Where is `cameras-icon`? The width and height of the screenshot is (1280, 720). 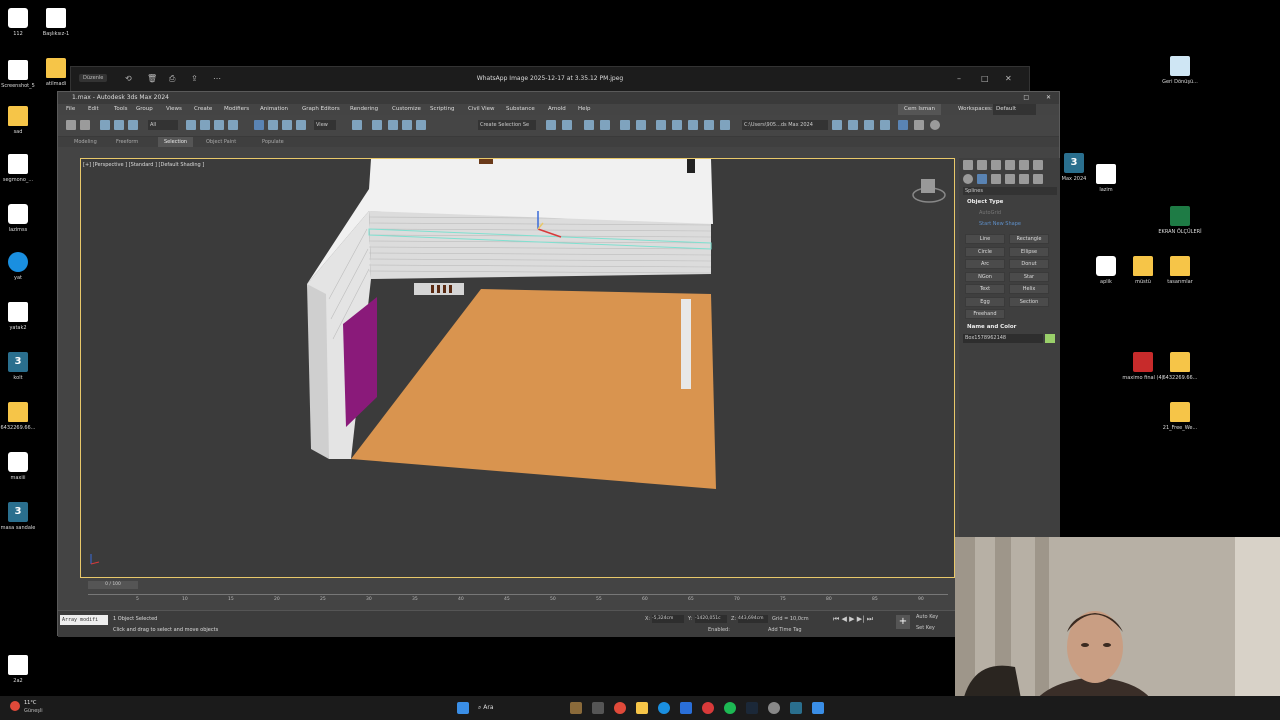 cameras-icon is located at coordinates (1010, 179).